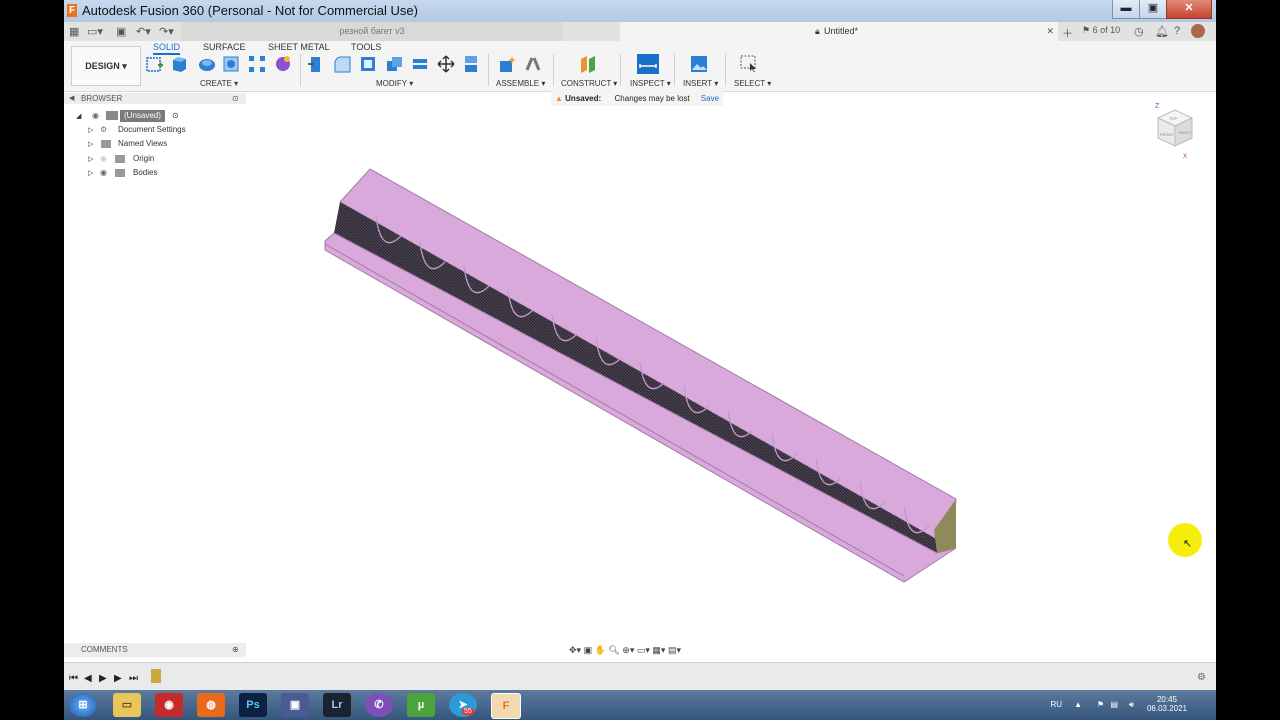 The image size is (1280, 720). What do you see at coordinates (1185, 540) in the screenshot?
I see `cursor-highlight: ↖` at bounding box center [1185, 540].